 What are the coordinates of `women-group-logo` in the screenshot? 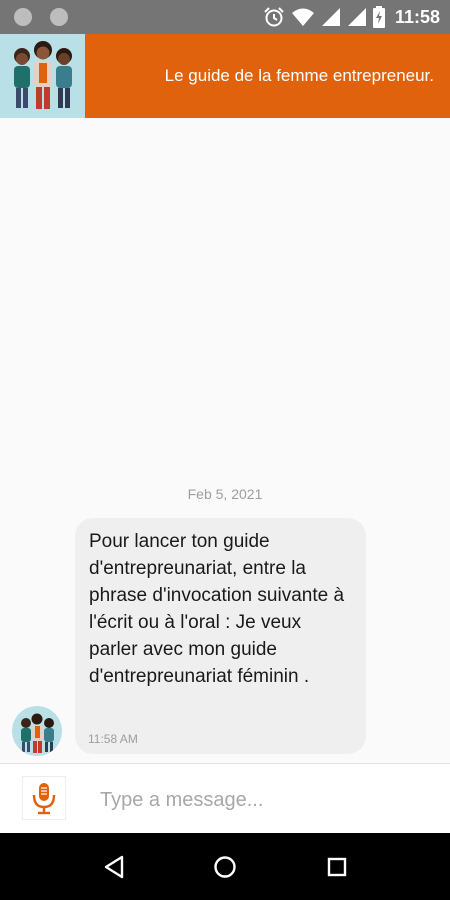 It's located at (42, 76).